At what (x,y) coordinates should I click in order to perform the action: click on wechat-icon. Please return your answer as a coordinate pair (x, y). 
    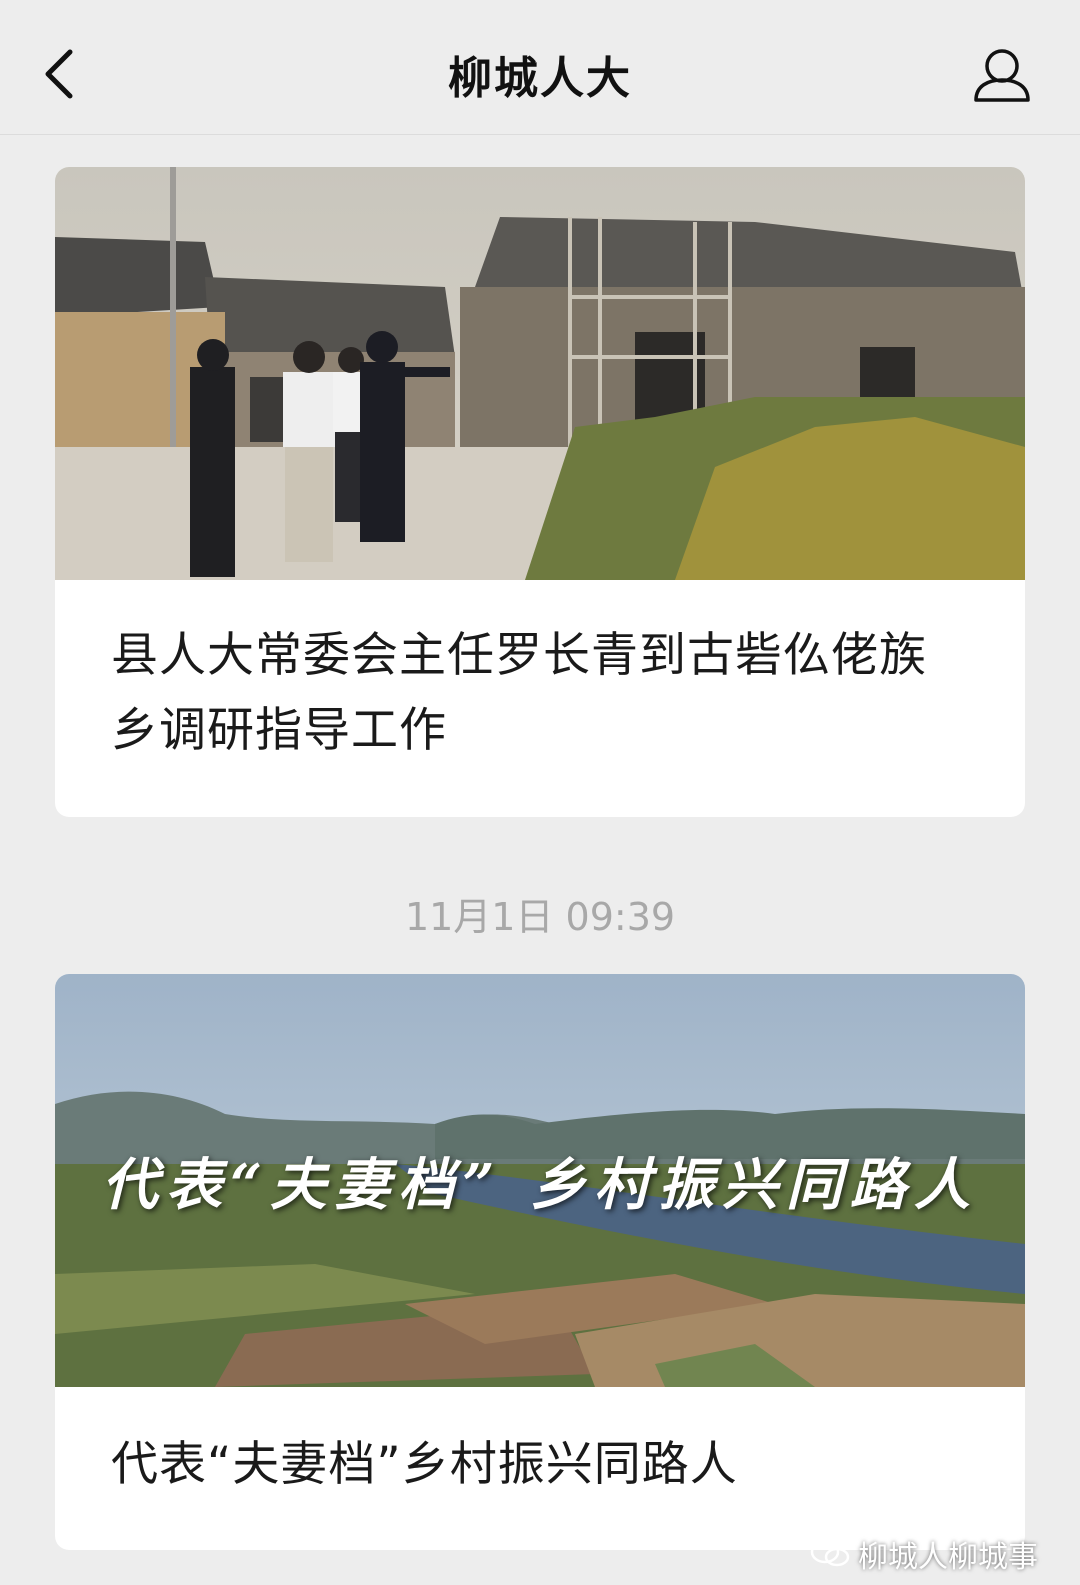
    Looking at the image, I should click on (830, 1553).